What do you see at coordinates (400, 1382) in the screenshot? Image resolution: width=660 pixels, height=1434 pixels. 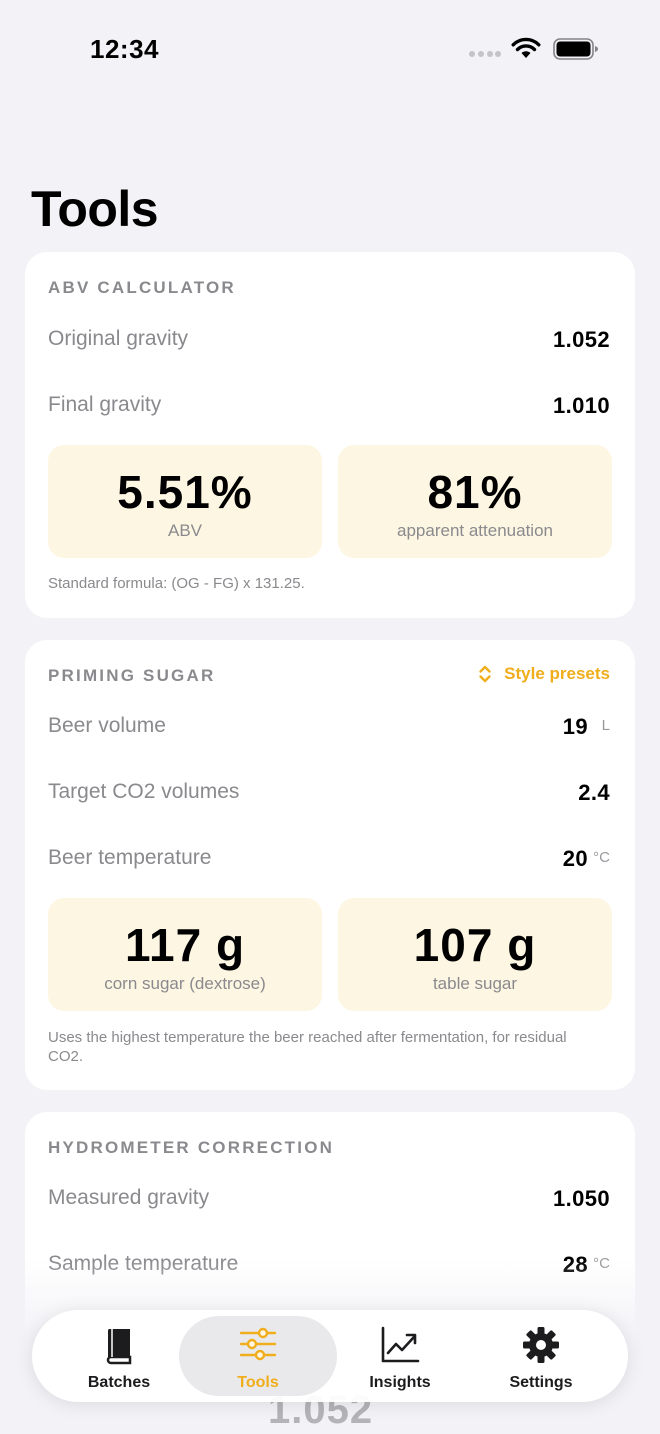 I see `tab-insights-label: Insights` at bounding box center [400, 1382].